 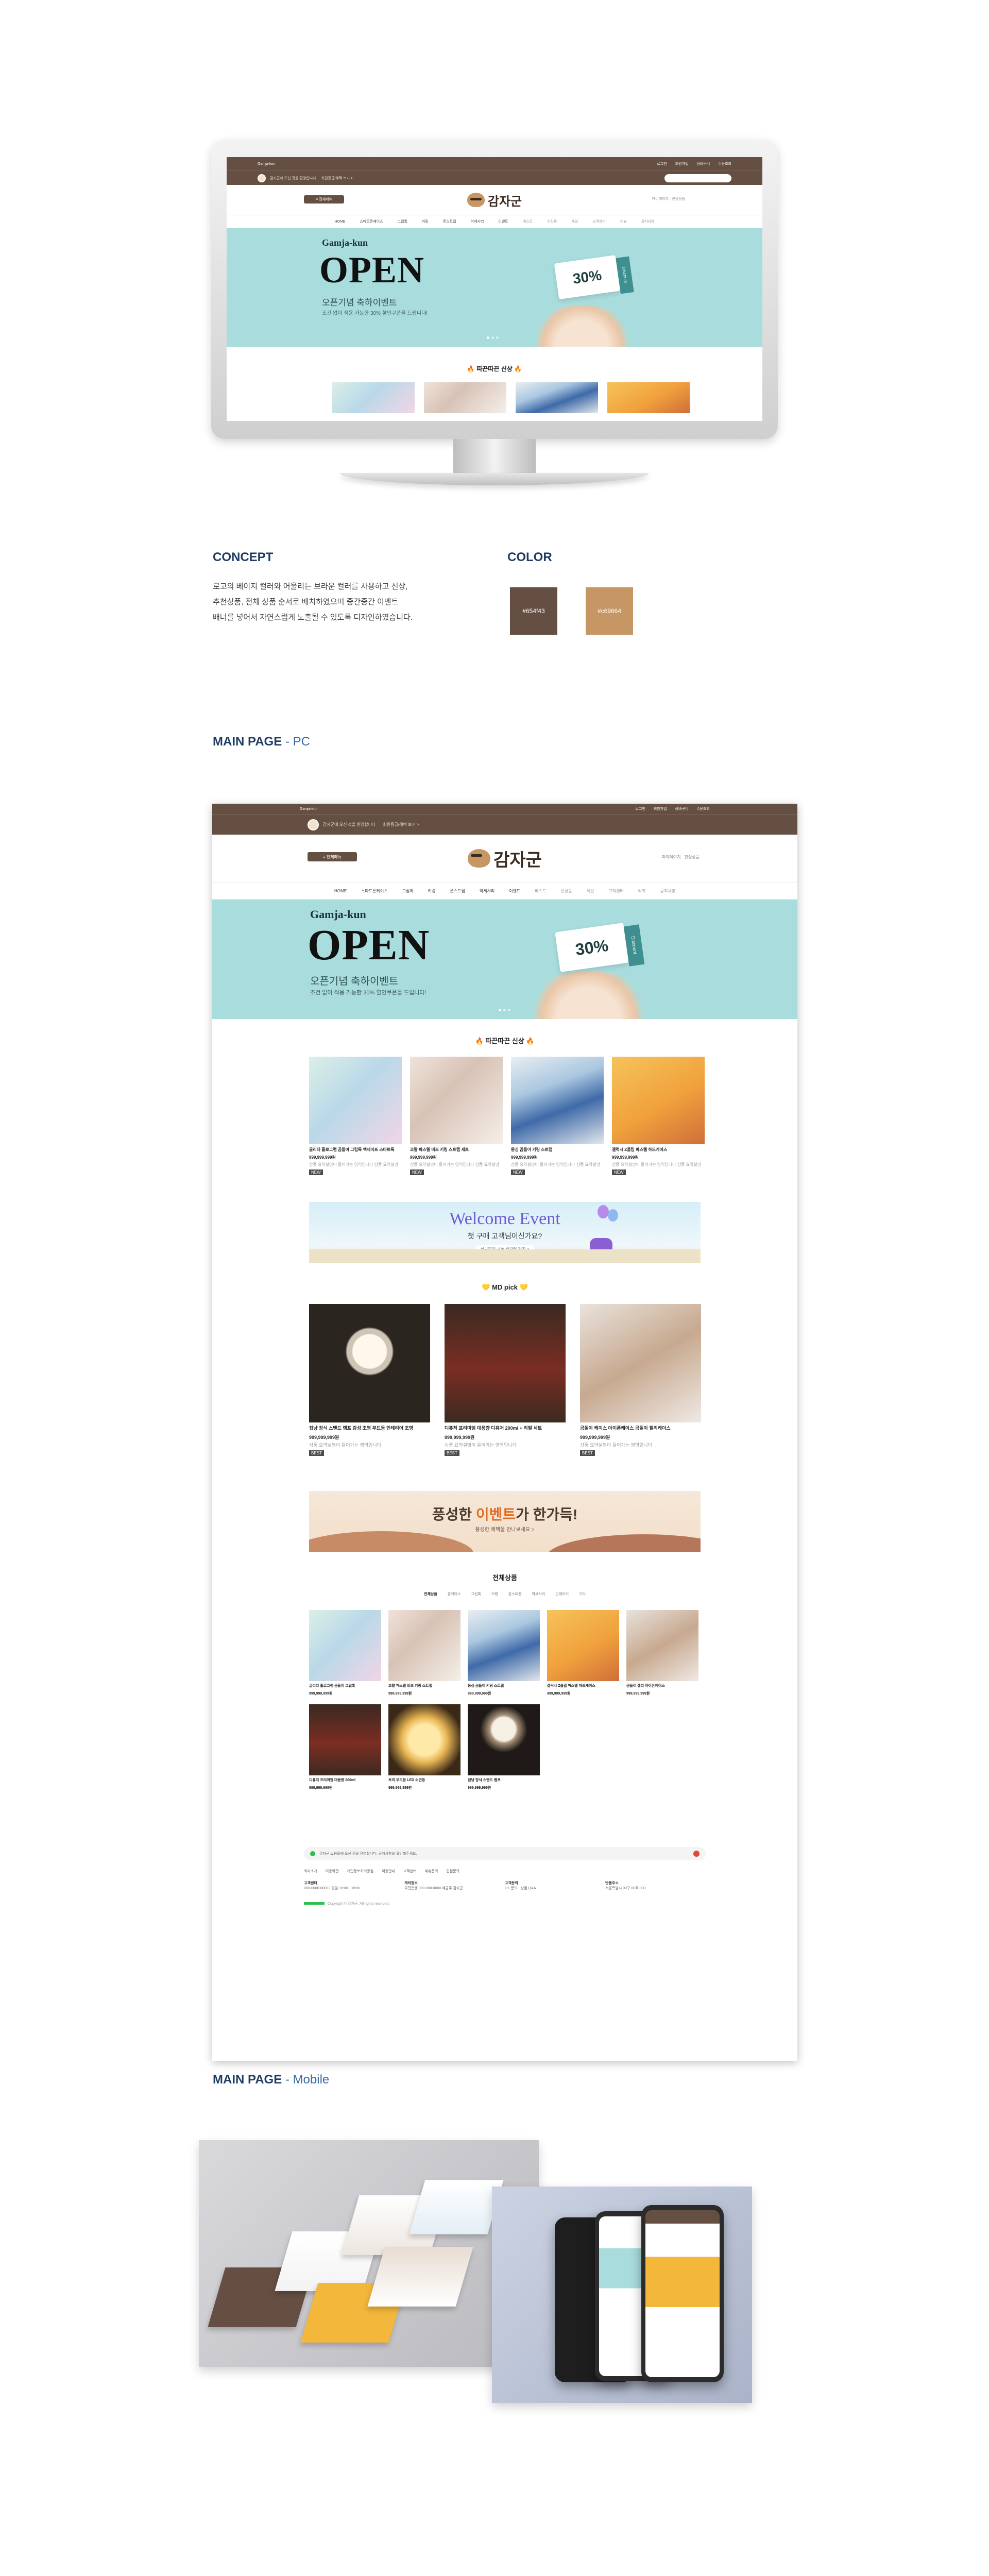 What do you see at coordinates (477, 221) in the screenshot?
I see `nav-acc: 악세사리` at bounding box center [477, 221].